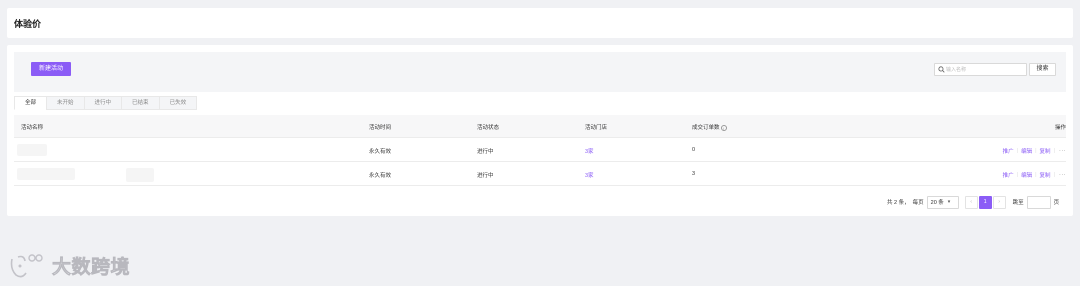 This screenshot has height=286, width=1080. I want to click on cell-orders: 3, so click(694, 174).